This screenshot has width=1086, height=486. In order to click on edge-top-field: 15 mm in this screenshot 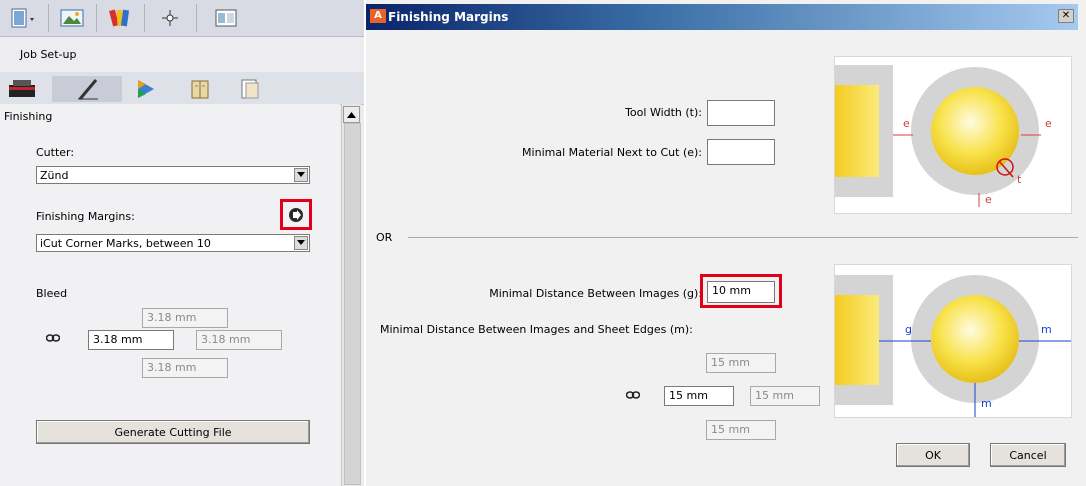, I will do `click(741, 363)`.